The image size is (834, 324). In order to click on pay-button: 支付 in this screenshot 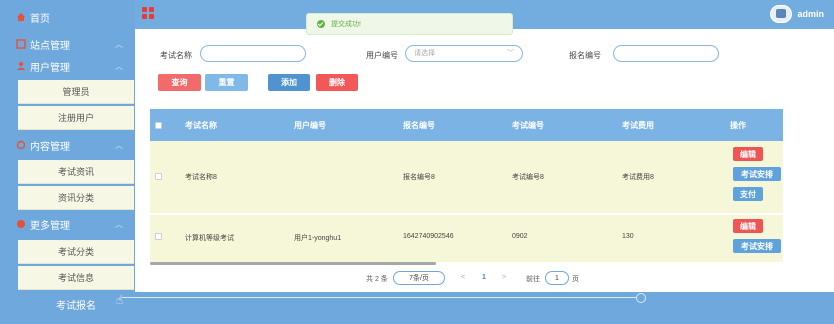, I will do `click(748, 194)`.